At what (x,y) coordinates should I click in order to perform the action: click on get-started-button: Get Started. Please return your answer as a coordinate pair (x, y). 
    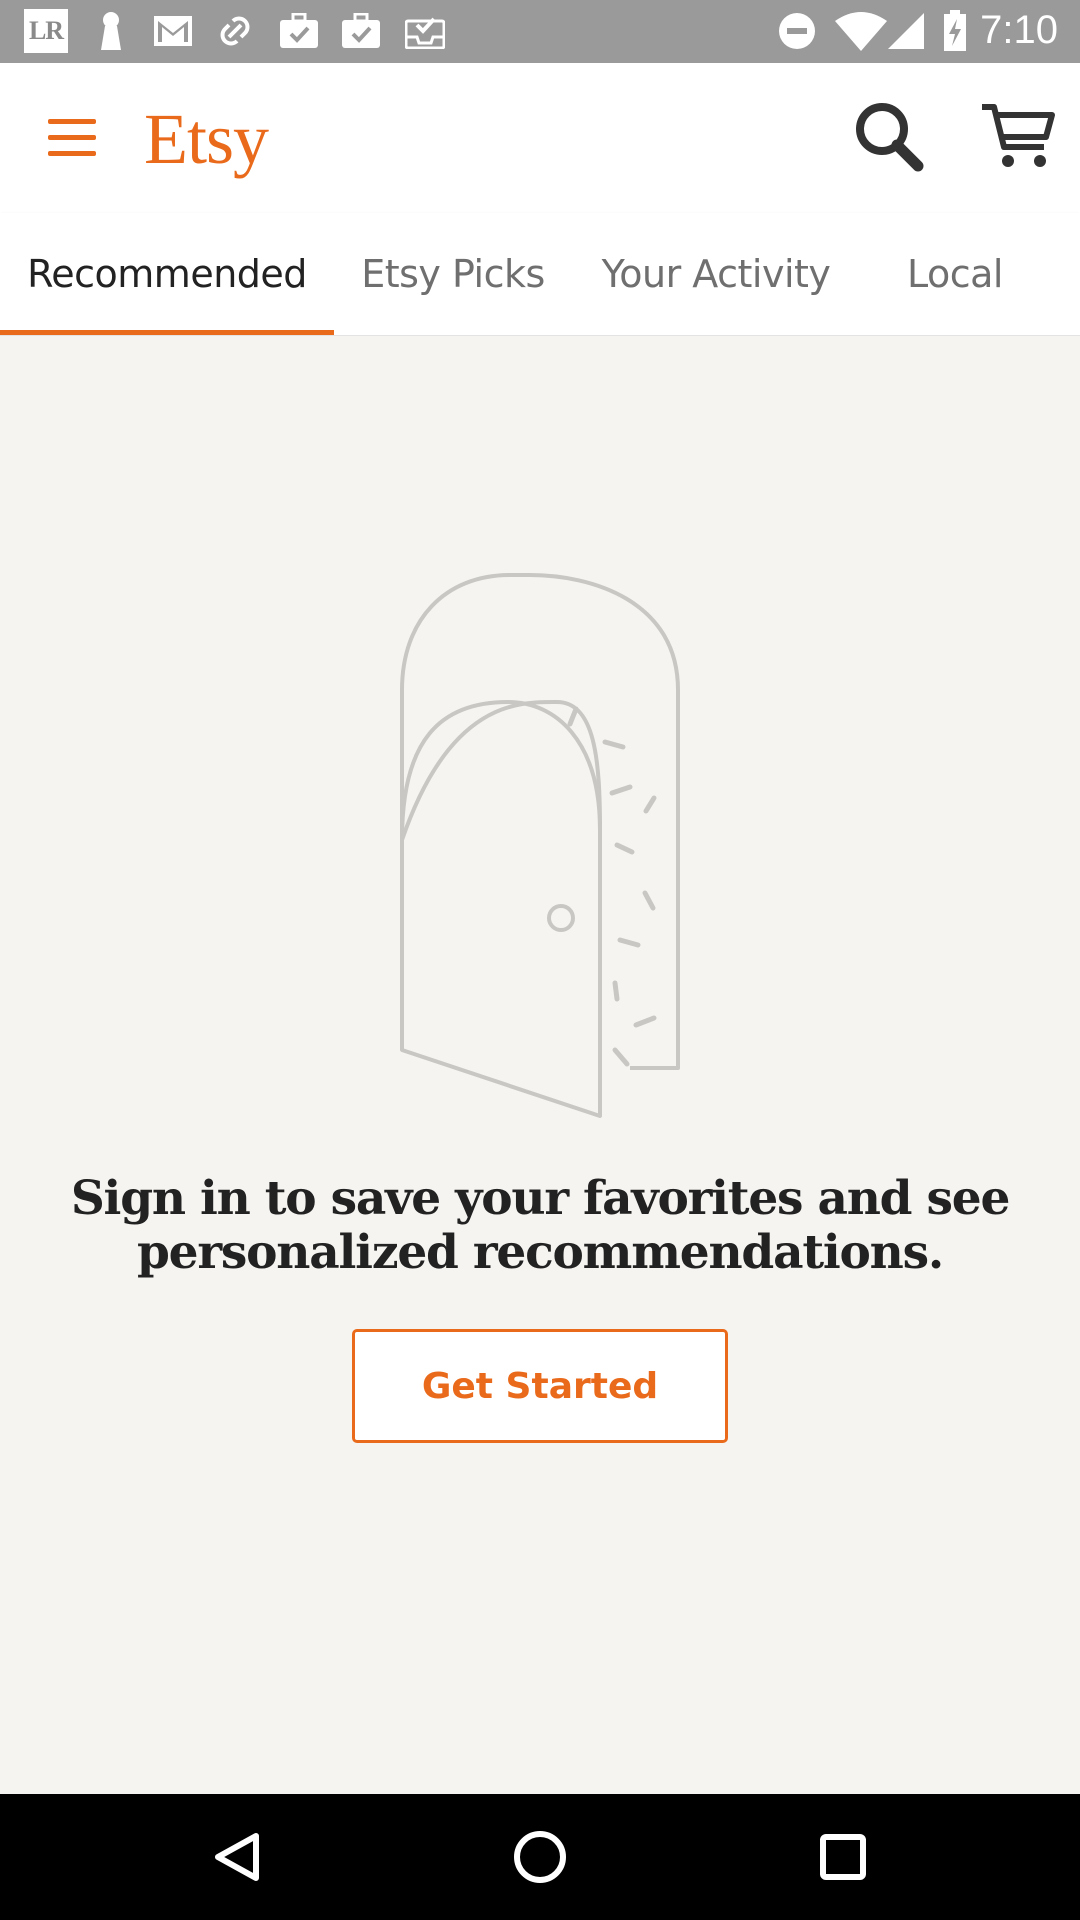
    Looking at the image, I should click on (540, 1386).